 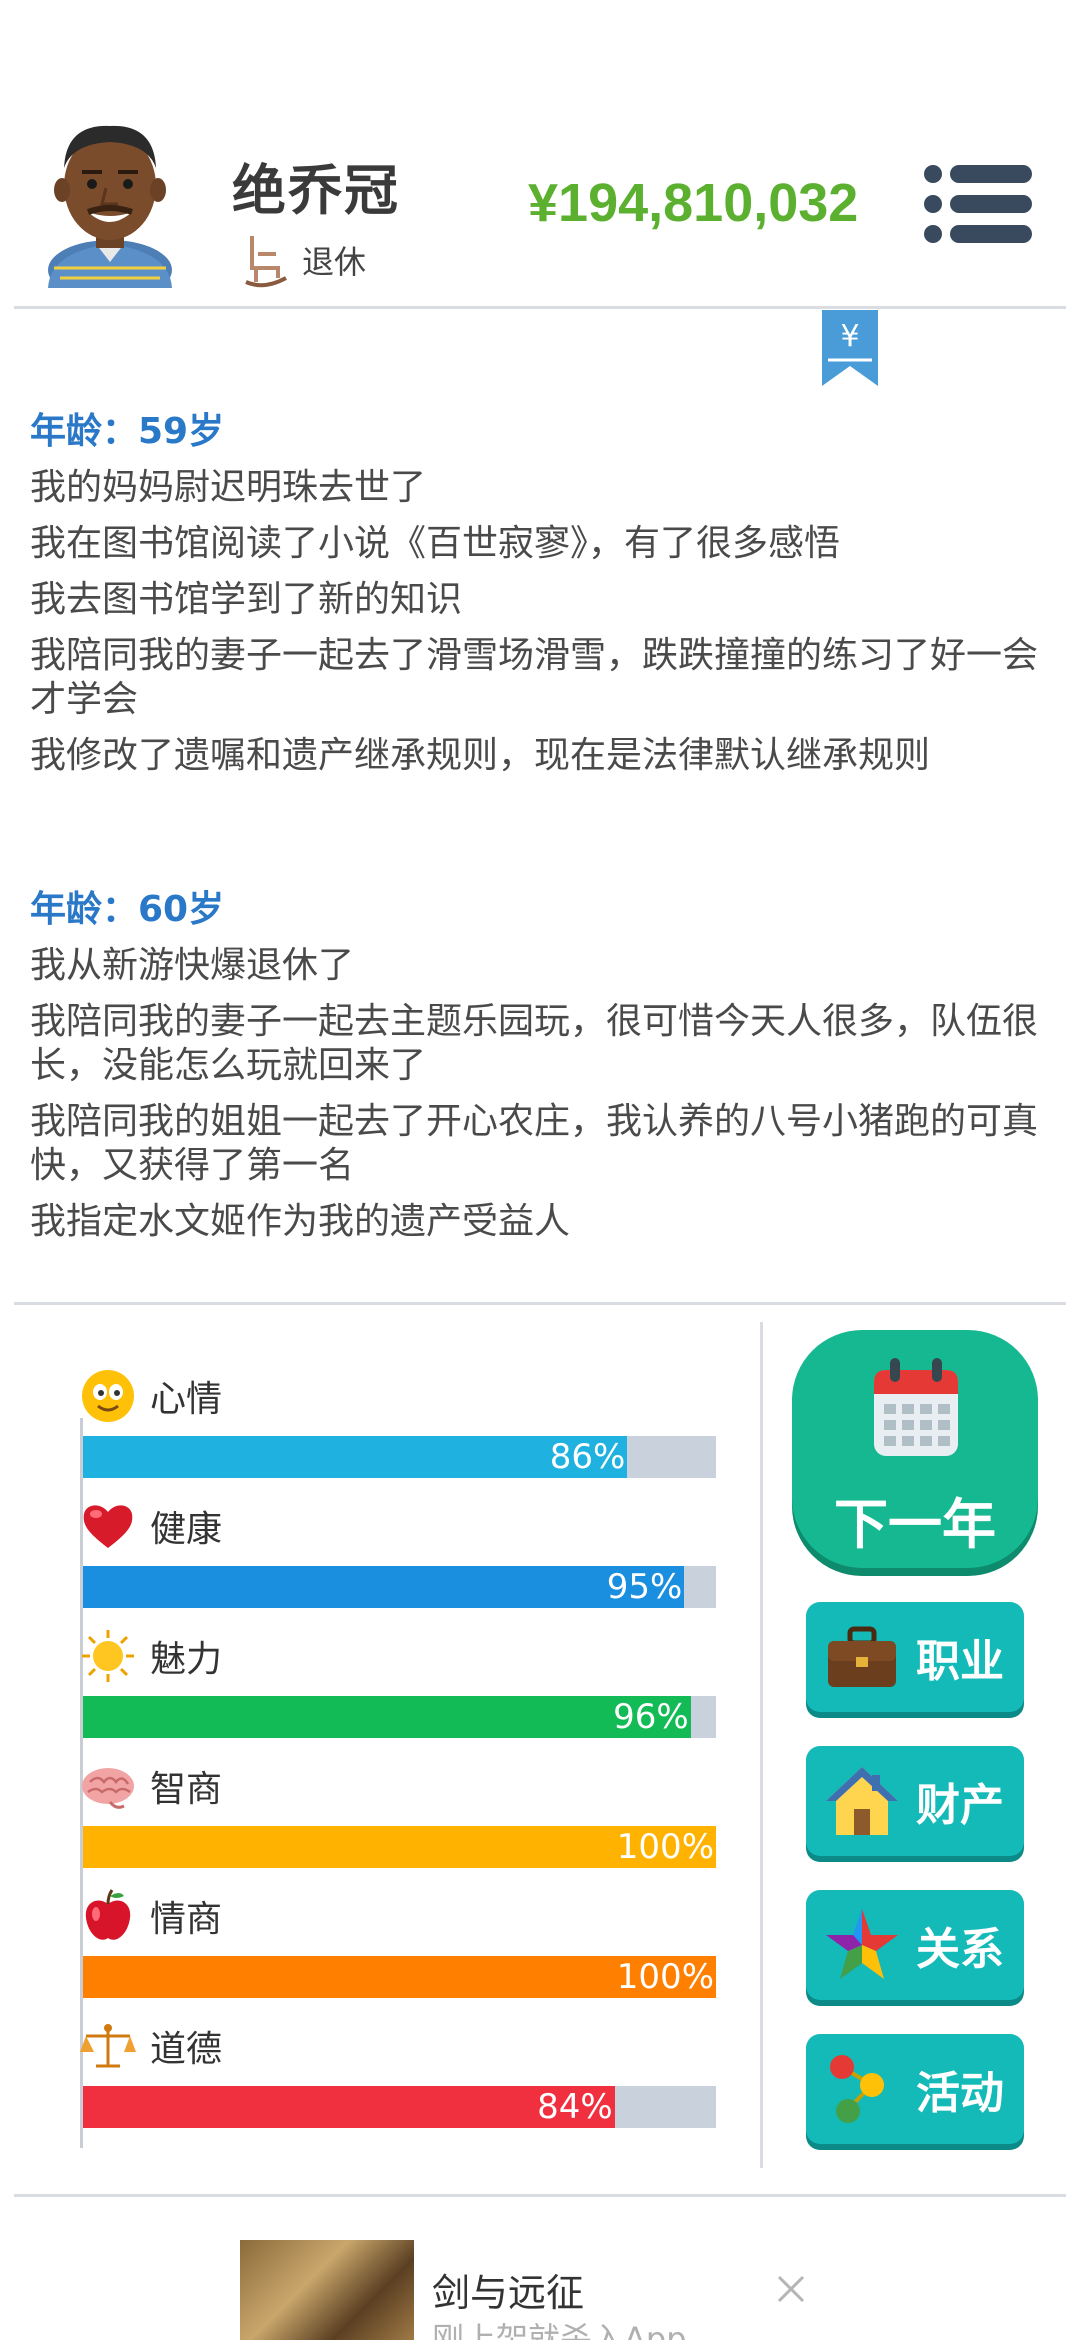 I want to click on relations-label: 关系, so click(x=960, y=1949).